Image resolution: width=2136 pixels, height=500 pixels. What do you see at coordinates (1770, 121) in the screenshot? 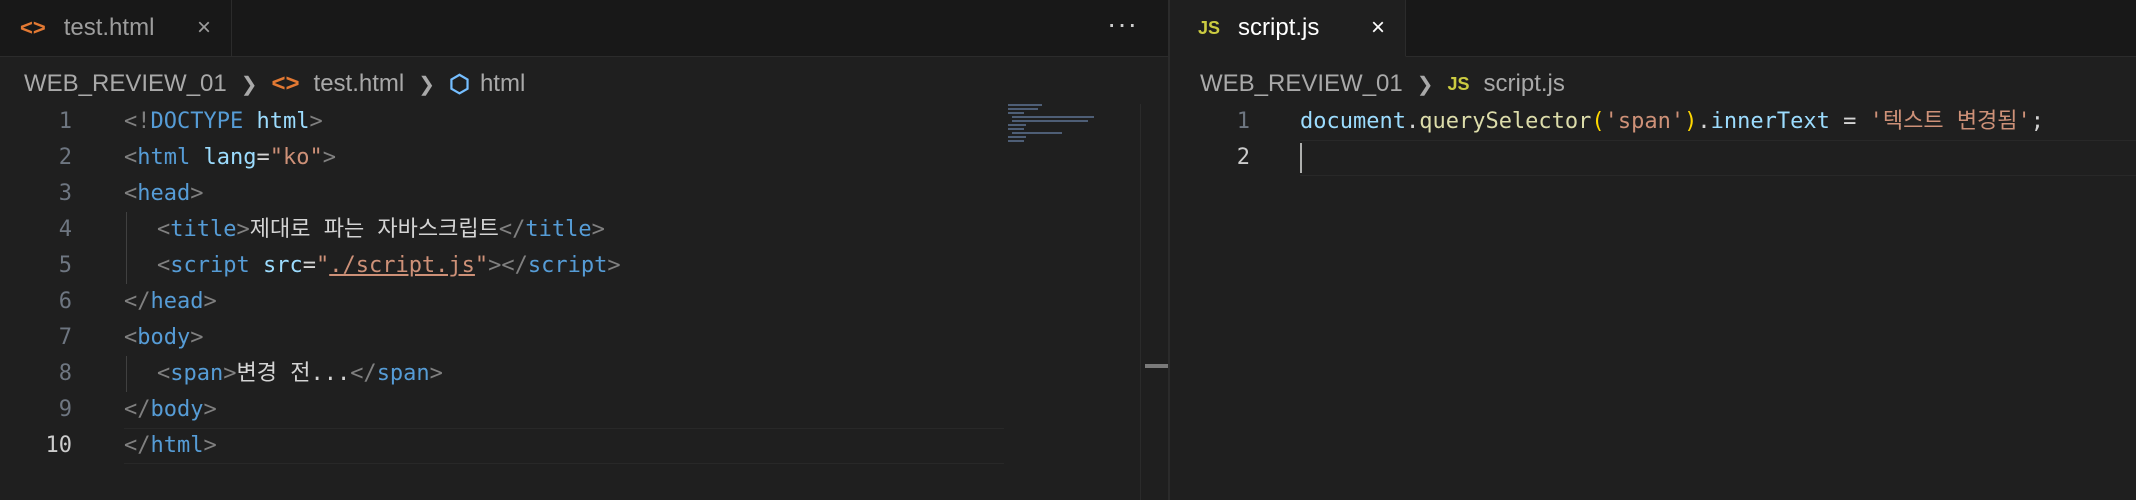
I see `token: innerText` at bounding box center [1770, 121].